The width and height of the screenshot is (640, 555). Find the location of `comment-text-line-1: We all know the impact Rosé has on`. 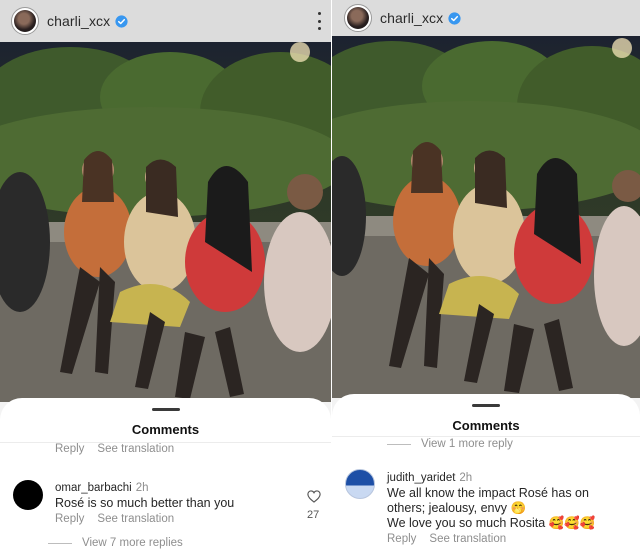

comment-text-line-1: We all know the impact Rosé has on is located at coordinates (488, 493).